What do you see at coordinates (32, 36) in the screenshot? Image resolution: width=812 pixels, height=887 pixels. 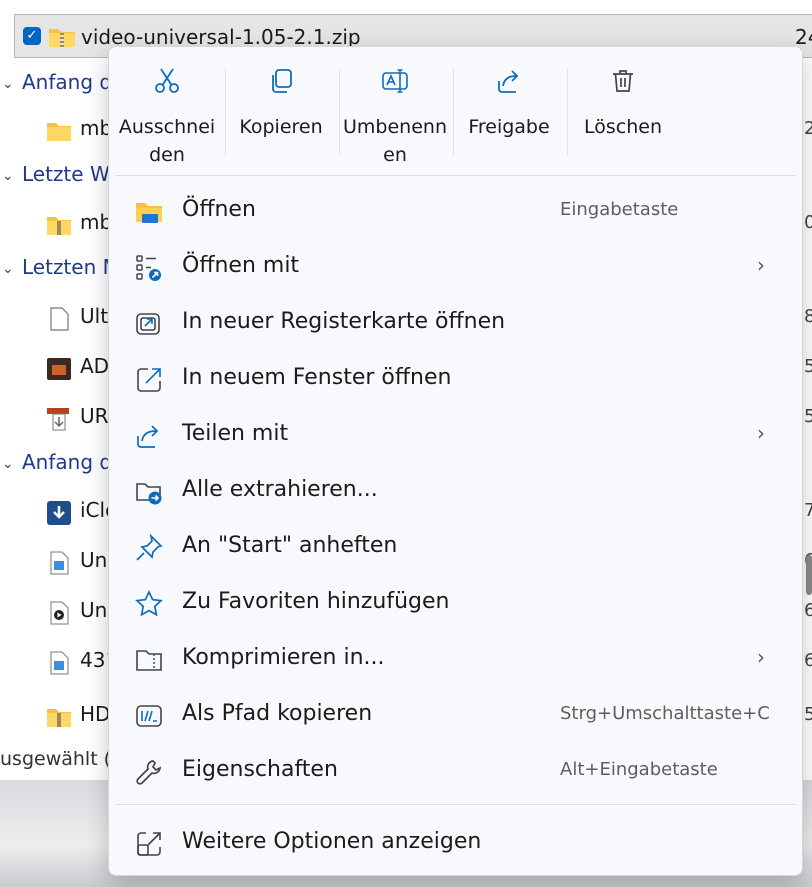 I see `checkbox: ✓` at bounding box center [32, 36].